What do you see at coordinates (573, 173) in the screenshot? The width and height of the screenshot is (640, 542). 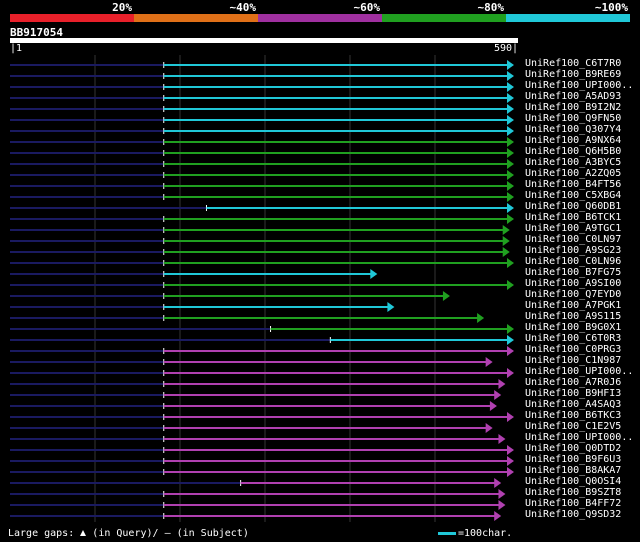 I see `hit-label: UniRef100_A2ZQ05` at bounding box center [573, 173].